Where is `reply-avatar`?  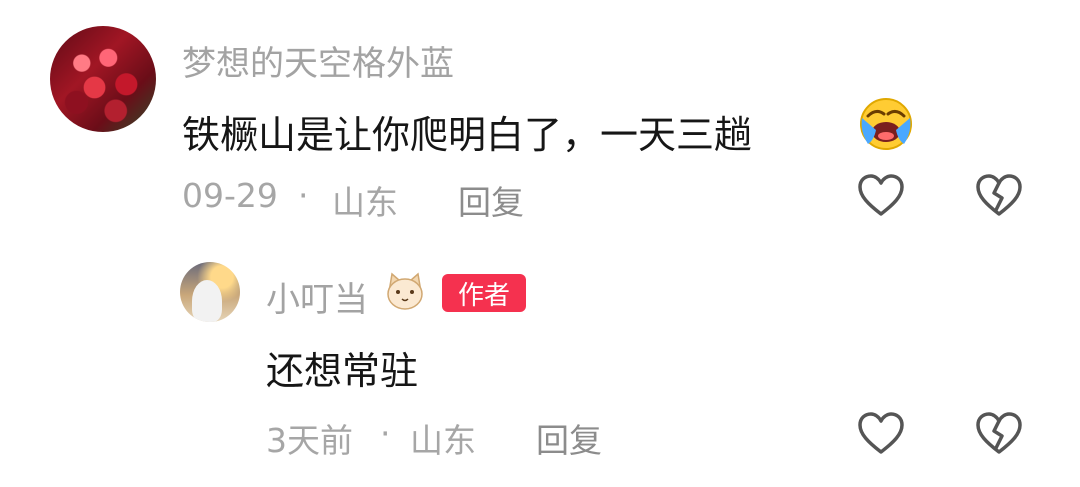
reply-avatar is located at coordinates (210, 292).